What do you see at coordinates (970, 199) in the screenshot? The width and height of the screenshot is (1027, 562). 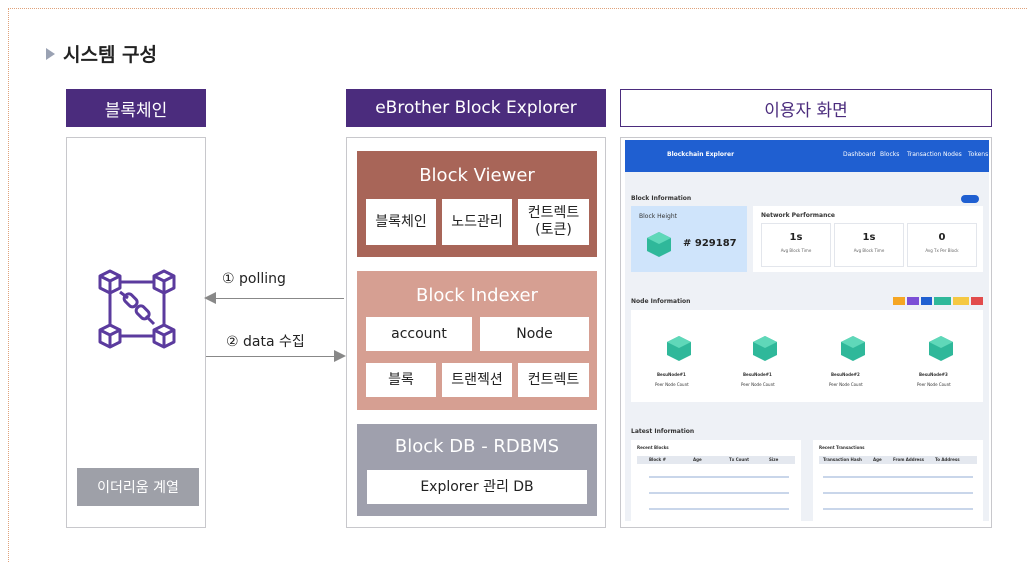 I see `mock-toggle` at bounding box center [970, 199].